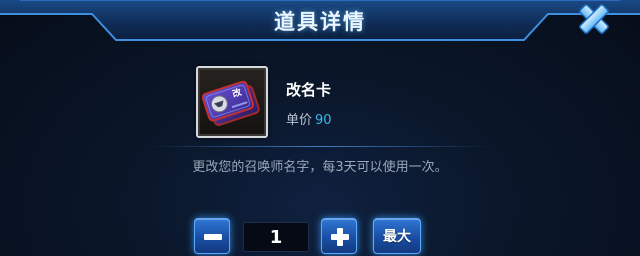 This screenshot has width=640, height=256. I want to click on item-name: 改名卡, so click(309, 90).